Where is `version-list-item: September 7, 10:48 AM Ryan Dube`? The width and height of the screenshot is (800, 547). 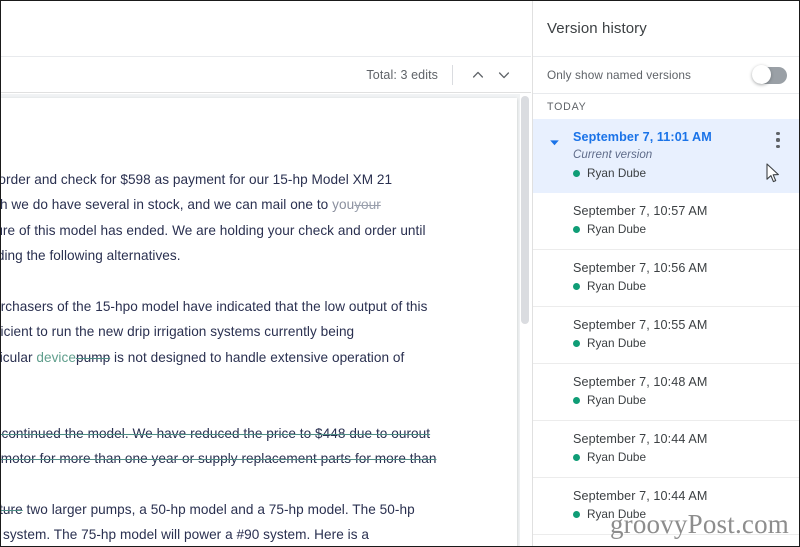 version-list-item: September 7, 10:48 AM Ryan Dube is located at coordinates (666, 392).